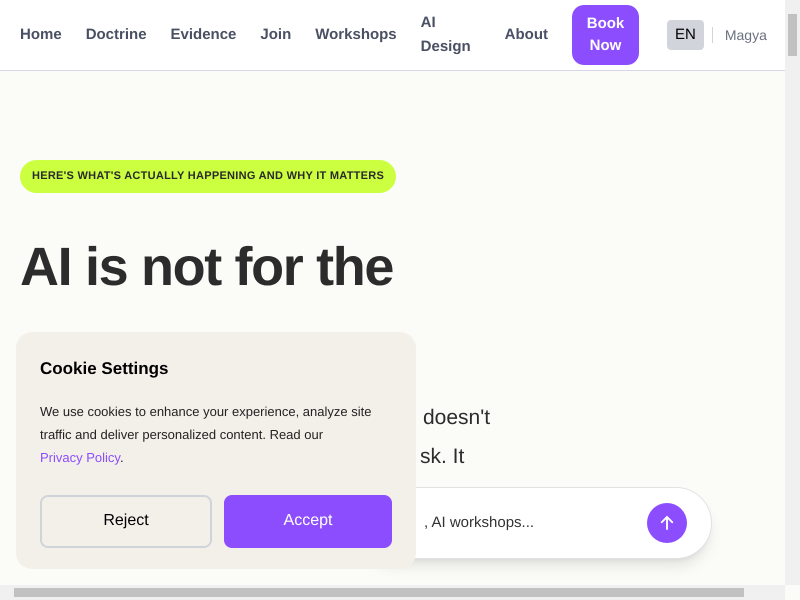 This screenshot has height=600, width=800. Describe the element at coordinates (206, 434) in the screenshot. I see `cookie-text: We use cookies to enhance your experience, analyze site traffic and deliver personalized content. Read our Privacy Policy.` at that location.